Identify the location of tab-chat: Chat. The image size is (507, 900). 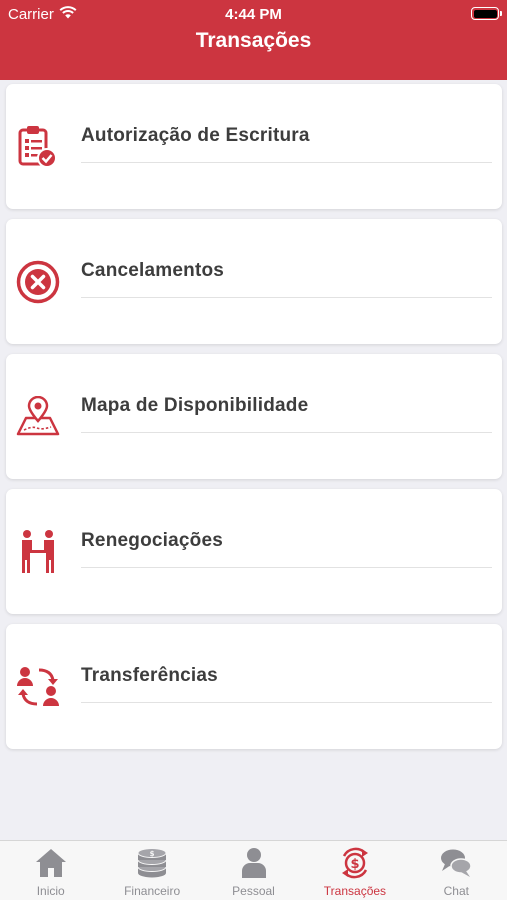
(456, 870).